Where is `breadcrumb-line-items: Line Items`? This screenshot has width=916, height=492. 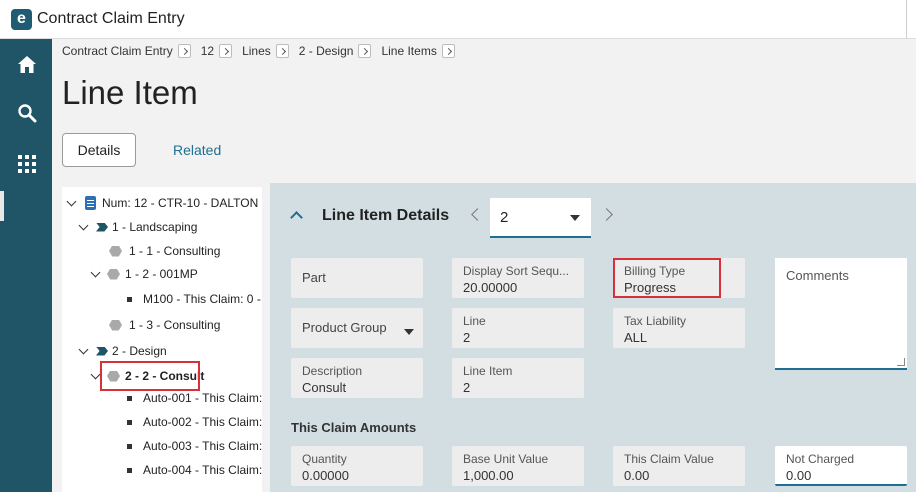
breadcrumb-line-items: Line Items is located at coordinates (422, 51).